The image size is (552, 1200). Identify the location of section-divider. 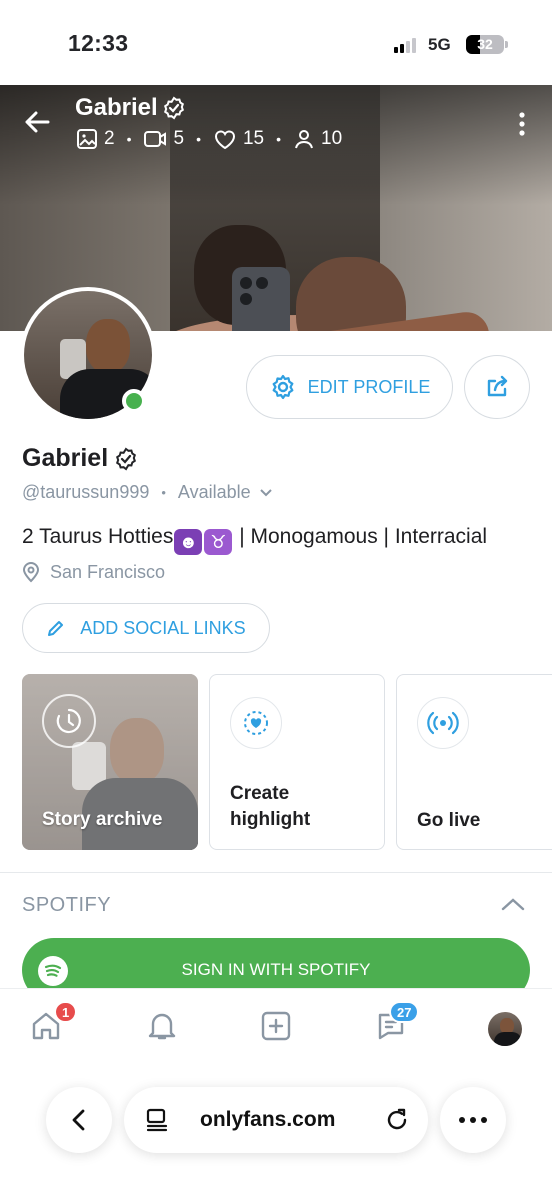
(276, 872).